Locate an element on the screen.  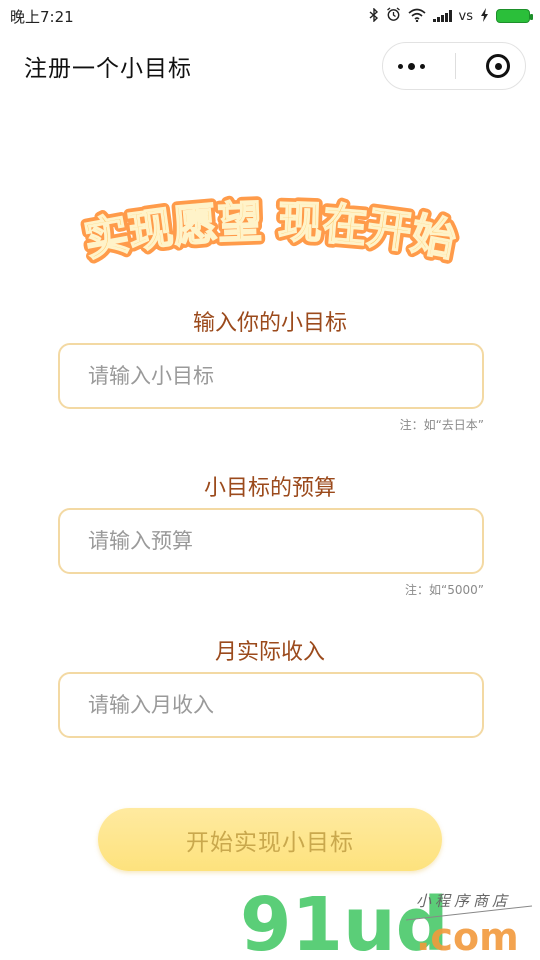
banner-text: 实现愿望 现在开始 is located at coordinates (269, 232).